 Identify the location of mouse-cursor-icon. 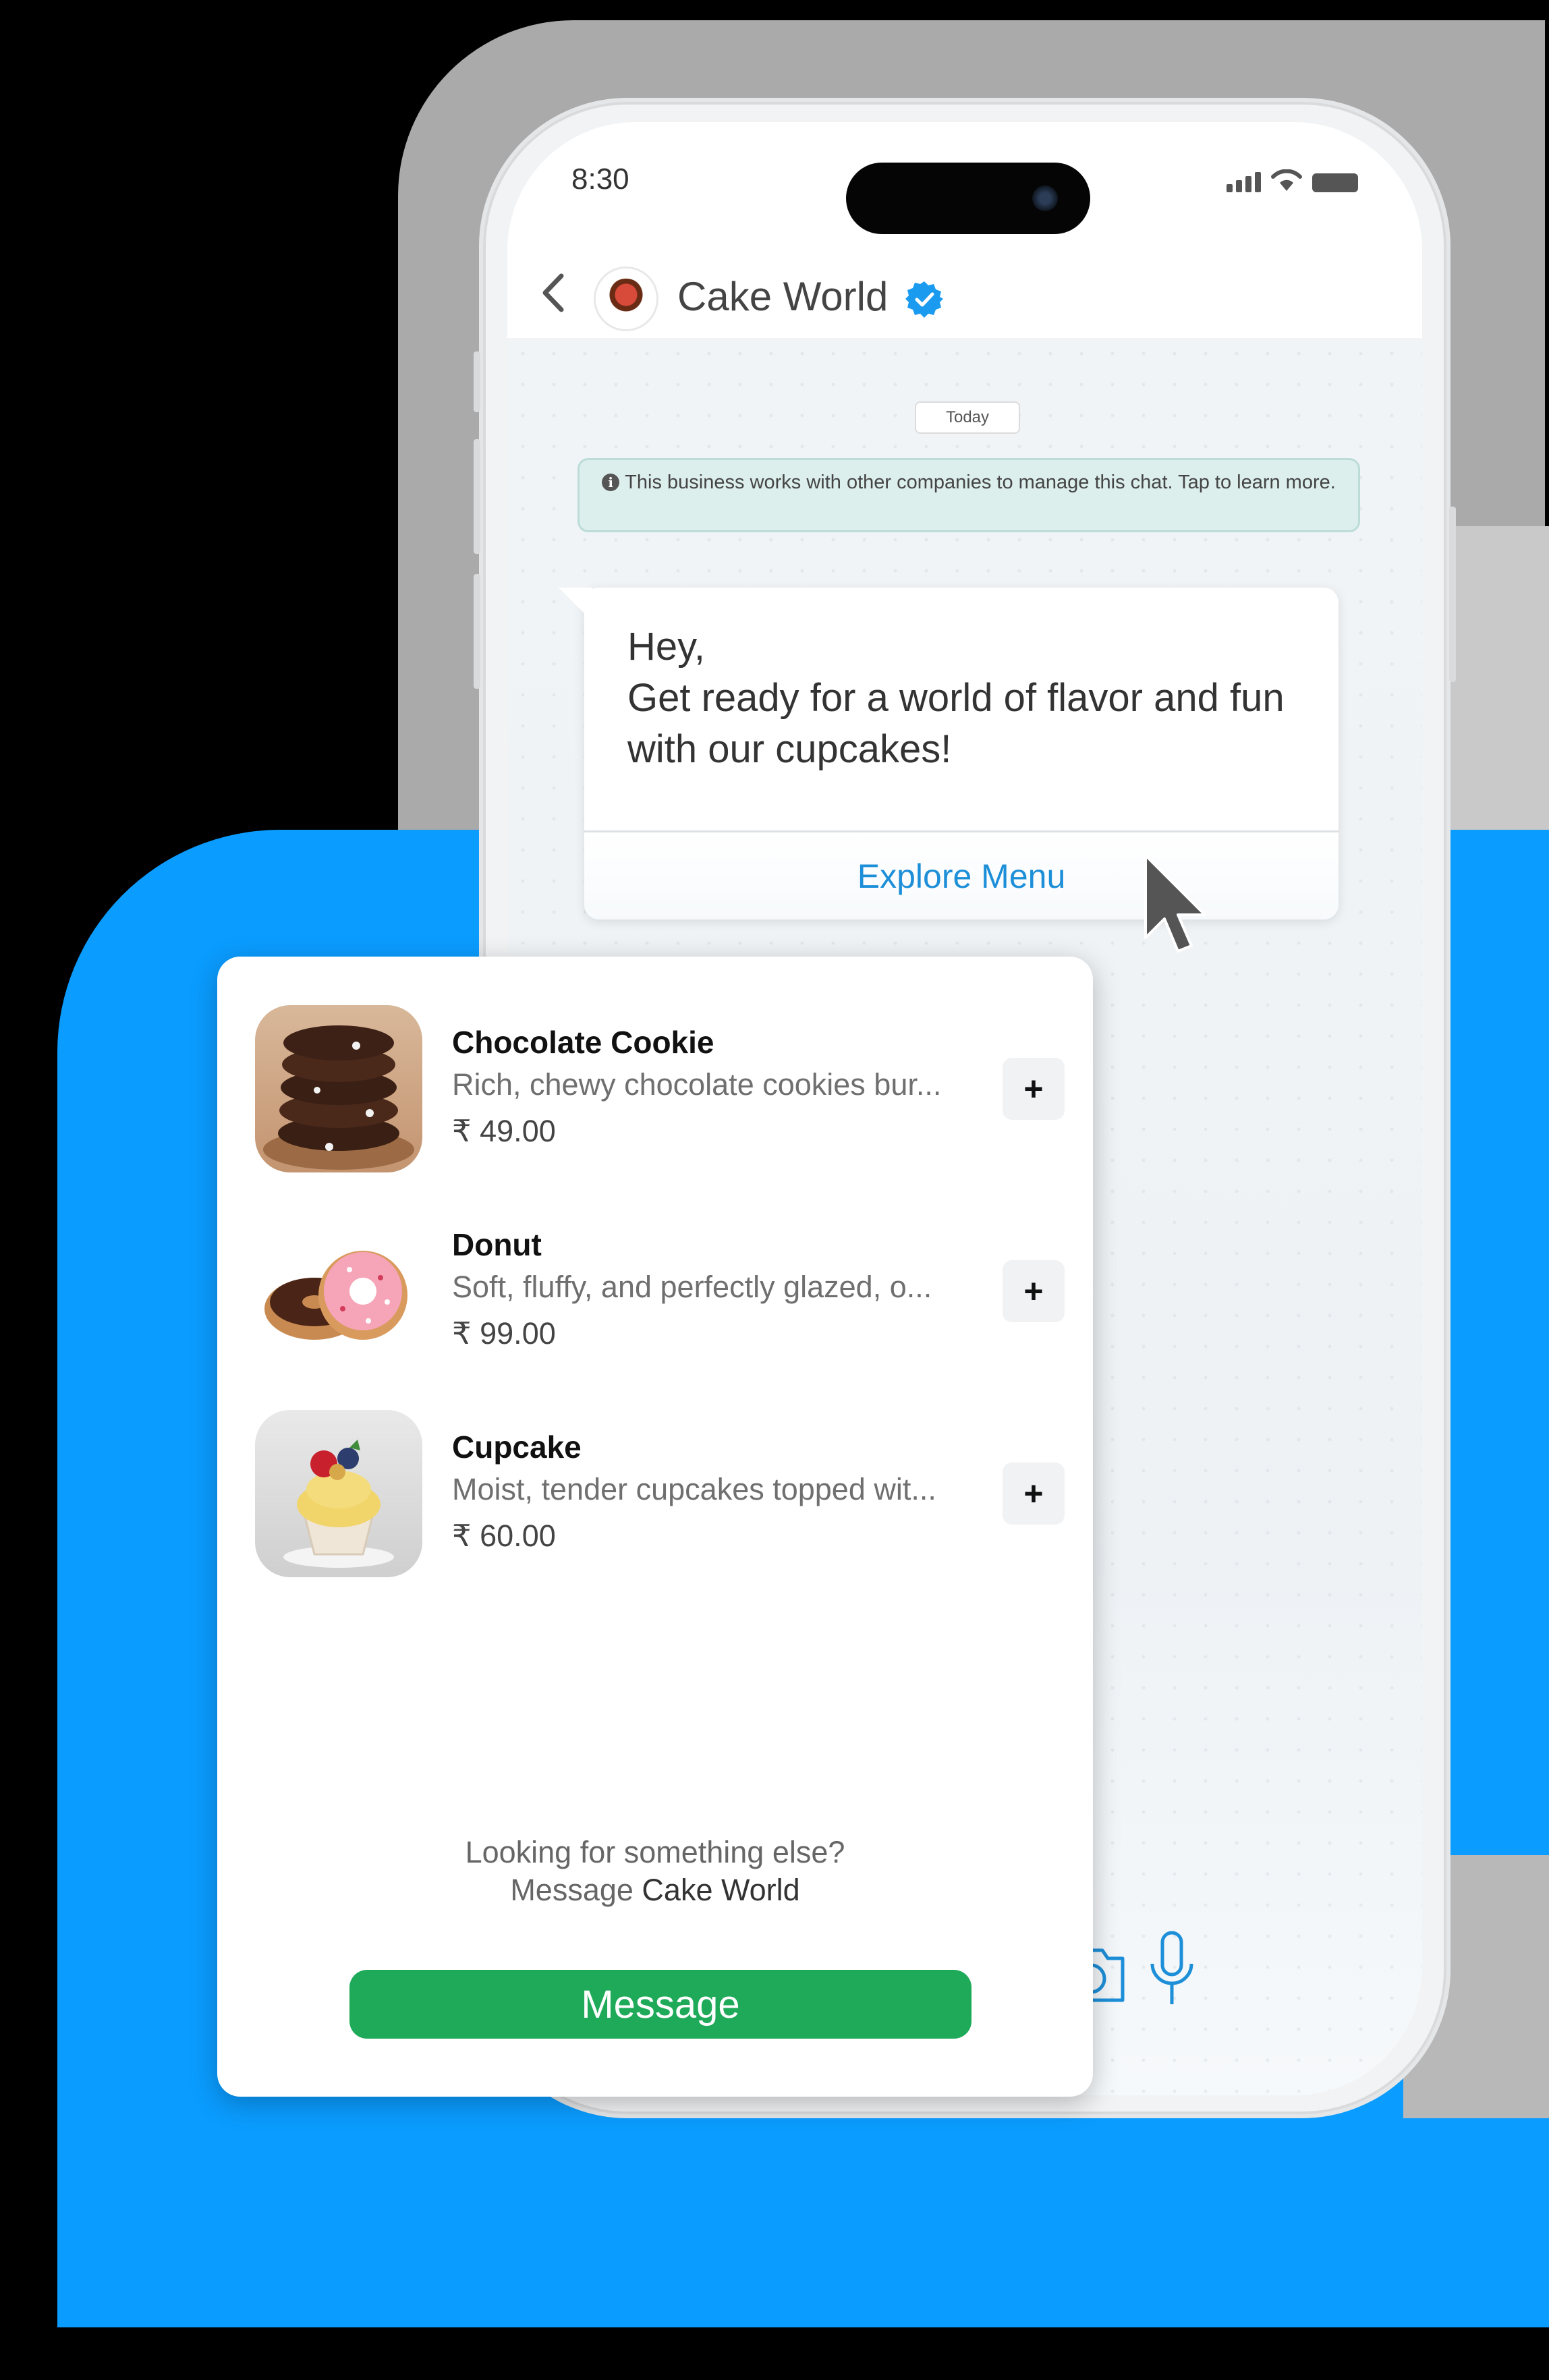
(1175, 903).